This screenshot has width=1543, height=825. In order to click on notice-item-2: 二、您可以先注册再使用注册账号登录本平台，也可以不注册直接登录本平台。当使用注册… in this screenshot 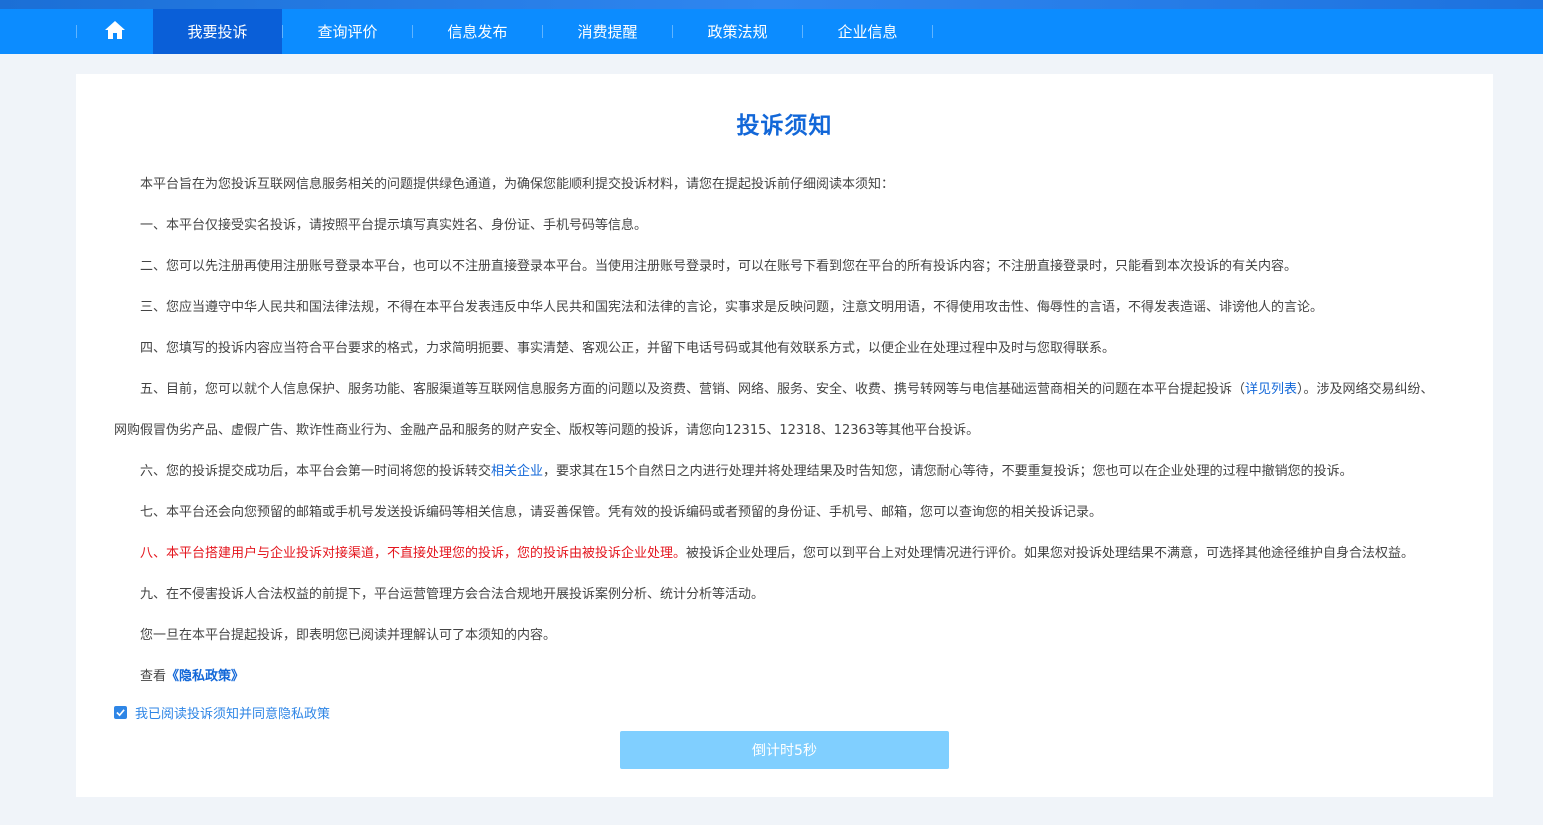, I will do `click(719, 266)`.